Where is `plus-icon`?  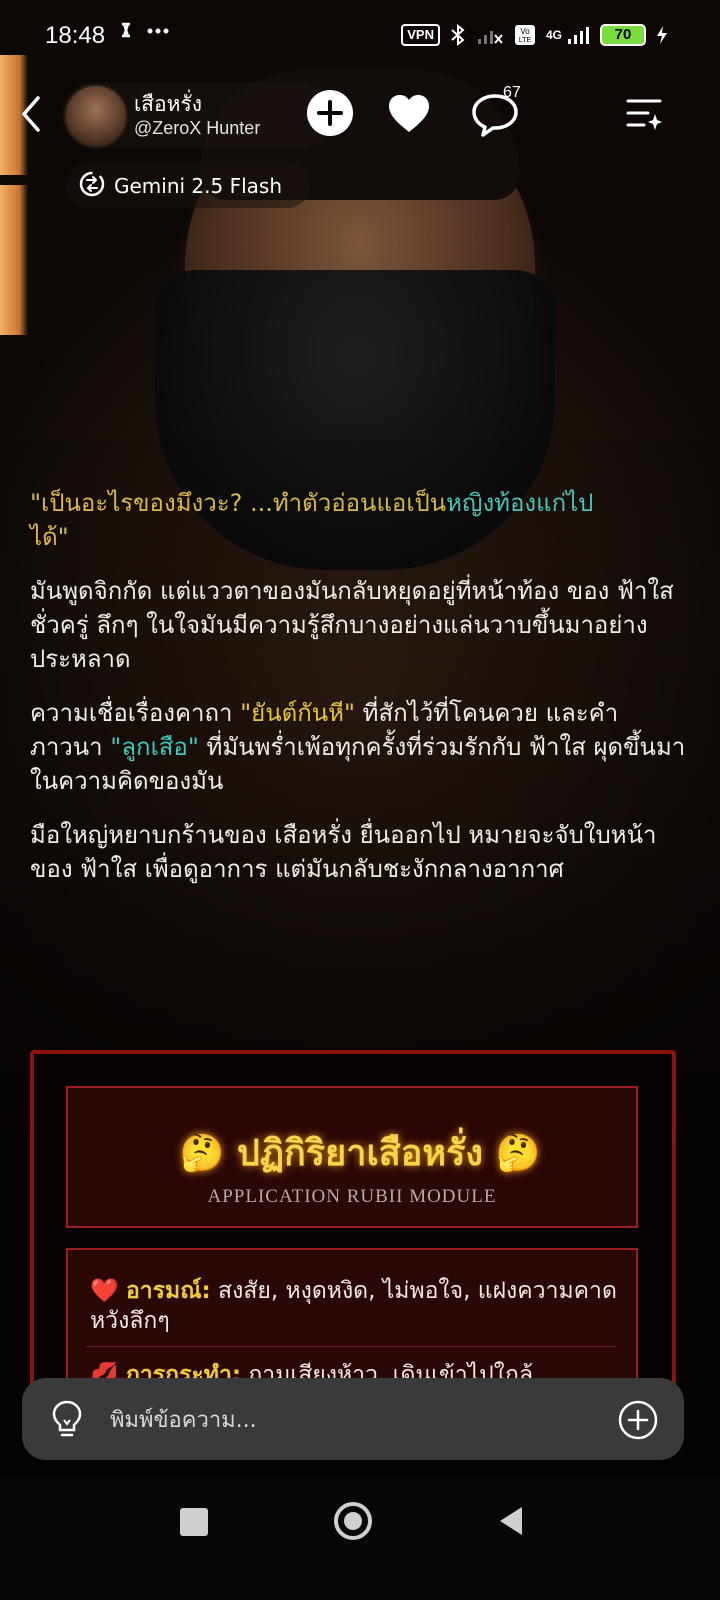
plus-icon is located at coordinates (330, 113).